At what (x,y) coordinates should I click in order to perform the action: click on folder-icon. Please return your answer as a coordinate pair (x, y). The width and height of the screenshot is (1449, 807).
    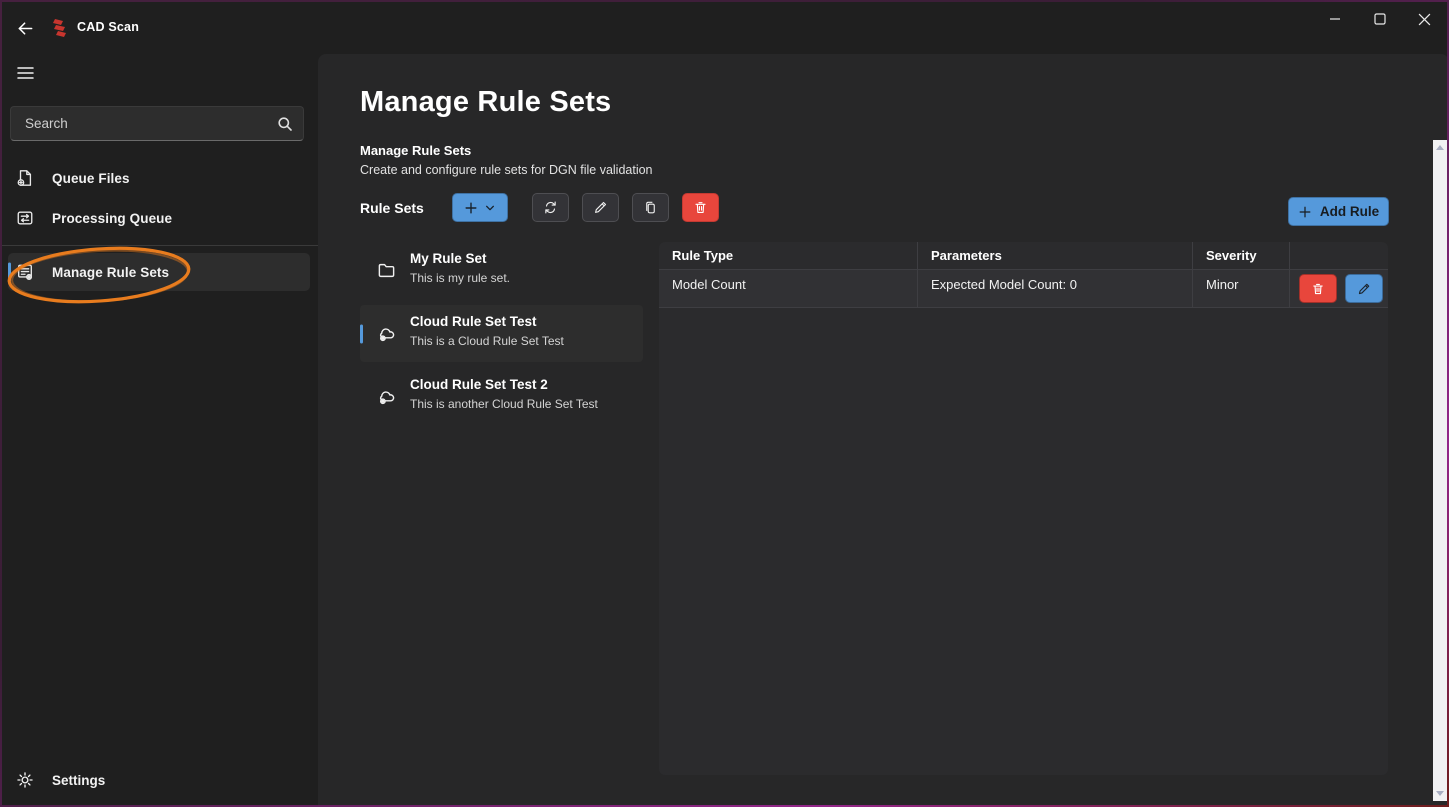
    Looking at the image, I should click on (386, 270).